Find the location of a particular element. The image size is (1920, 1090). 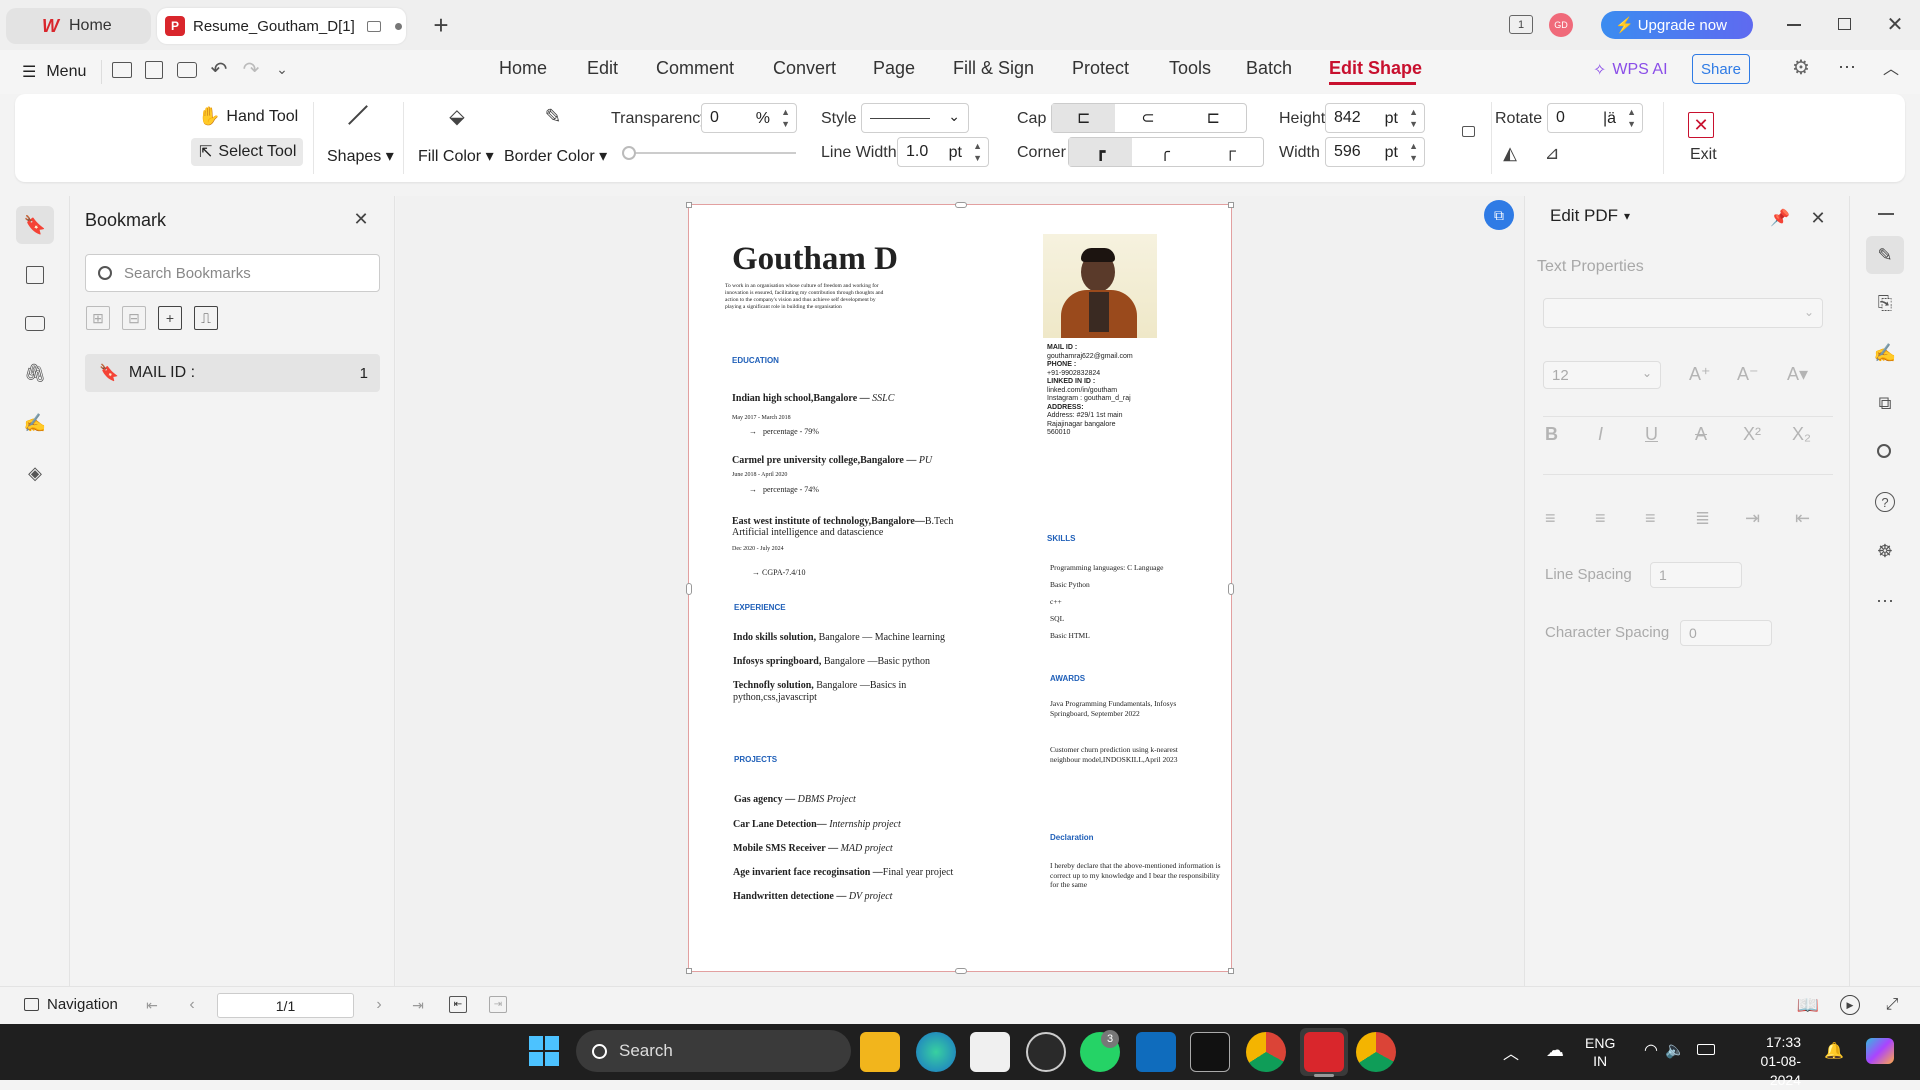

bold-icon: B is located at coordinates (1551, 434).